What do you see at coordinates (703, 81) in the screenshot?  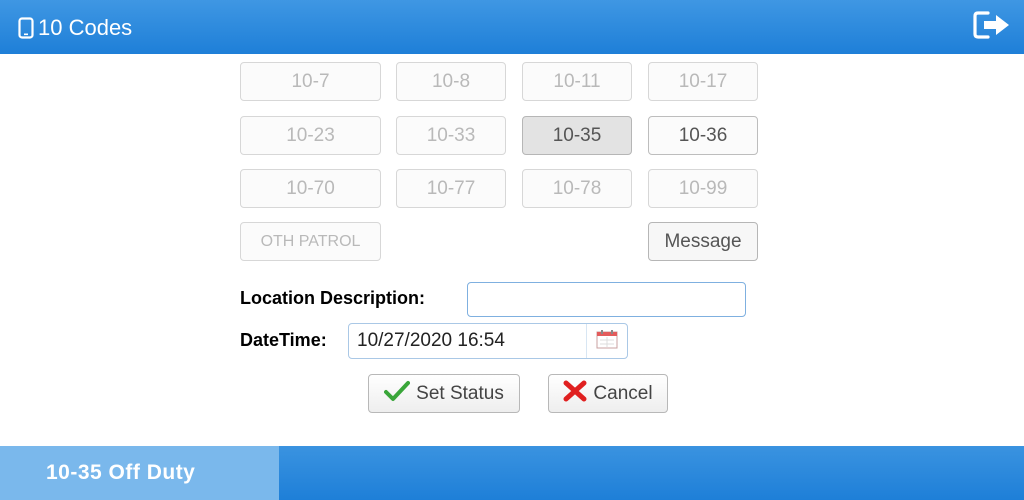 I see `code-button-10-17: 10-17` at bounding box center [703, 81].